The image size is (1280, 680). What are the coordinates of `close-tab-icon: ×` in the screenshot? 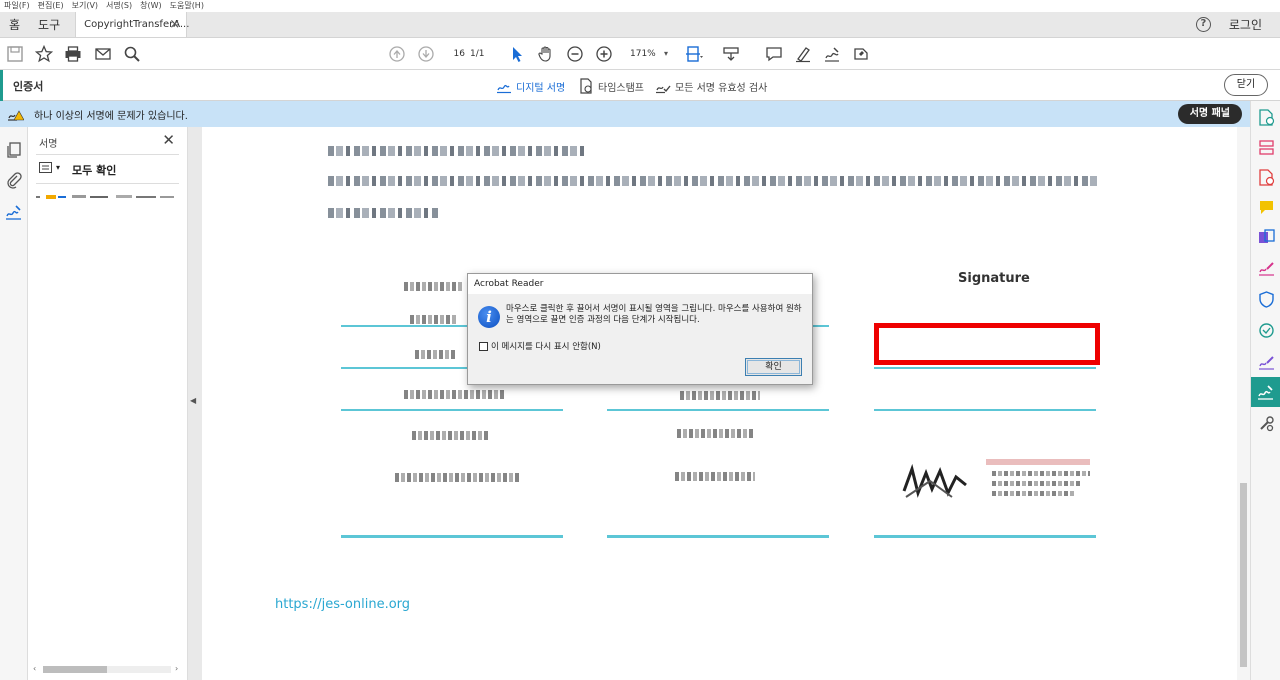 It's located at (174, 24).